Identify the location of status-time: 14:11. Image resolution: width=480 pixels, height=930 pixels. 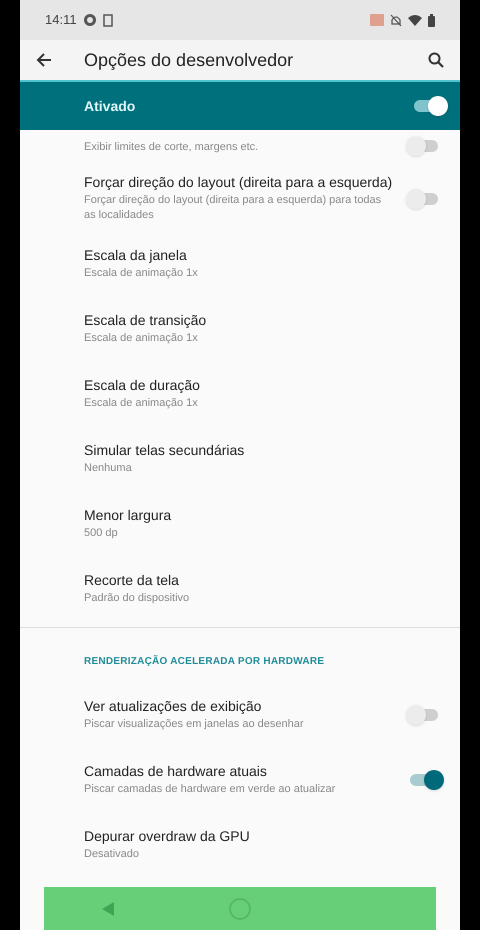
(61, 20).